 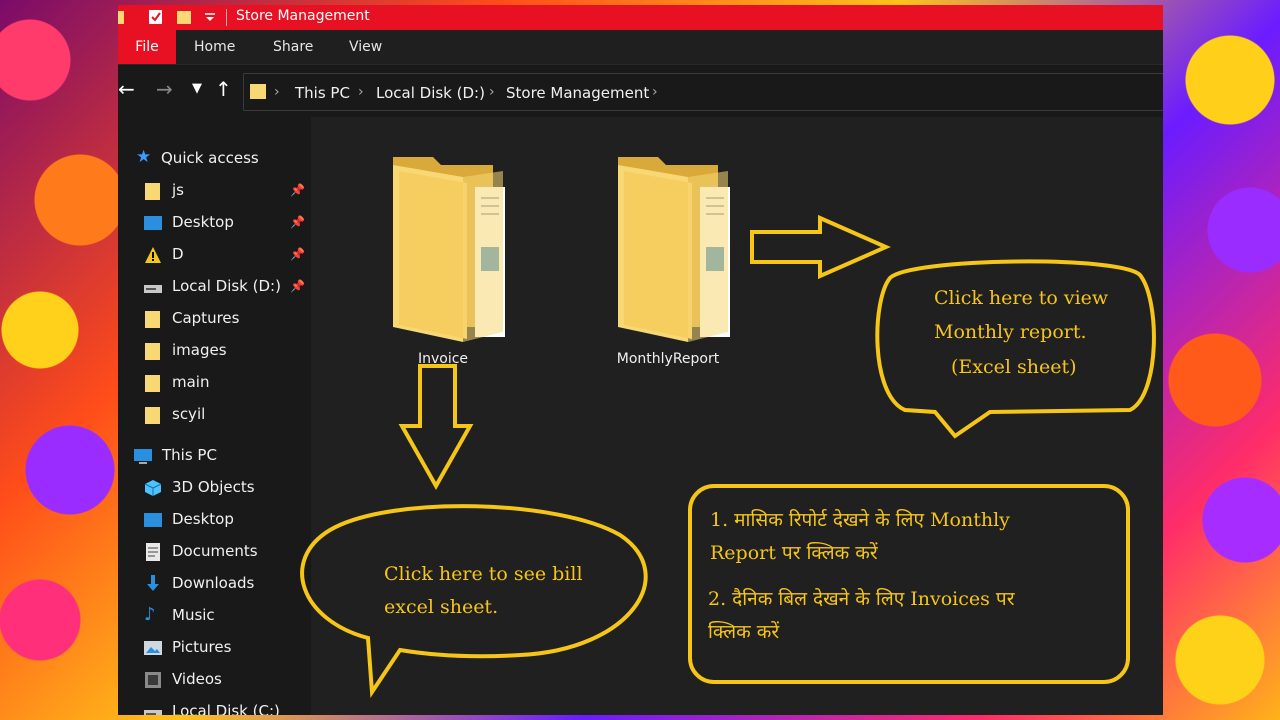 What do you see at coordinates (199, 350) in the screenshot?
I see `nav-label: images` at bounding box center [199, 350].